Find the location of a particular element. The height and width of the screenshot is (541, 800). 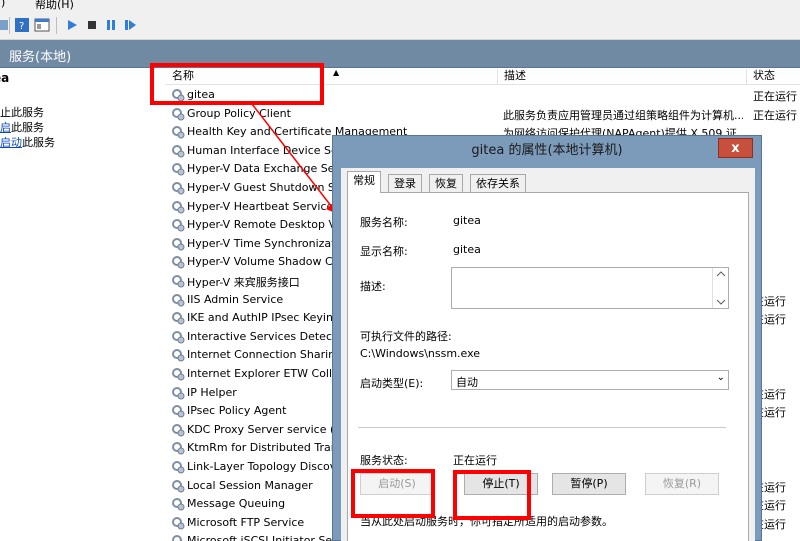

stop-service-link-text: 止此服务 is located at coordinates (22, 112).